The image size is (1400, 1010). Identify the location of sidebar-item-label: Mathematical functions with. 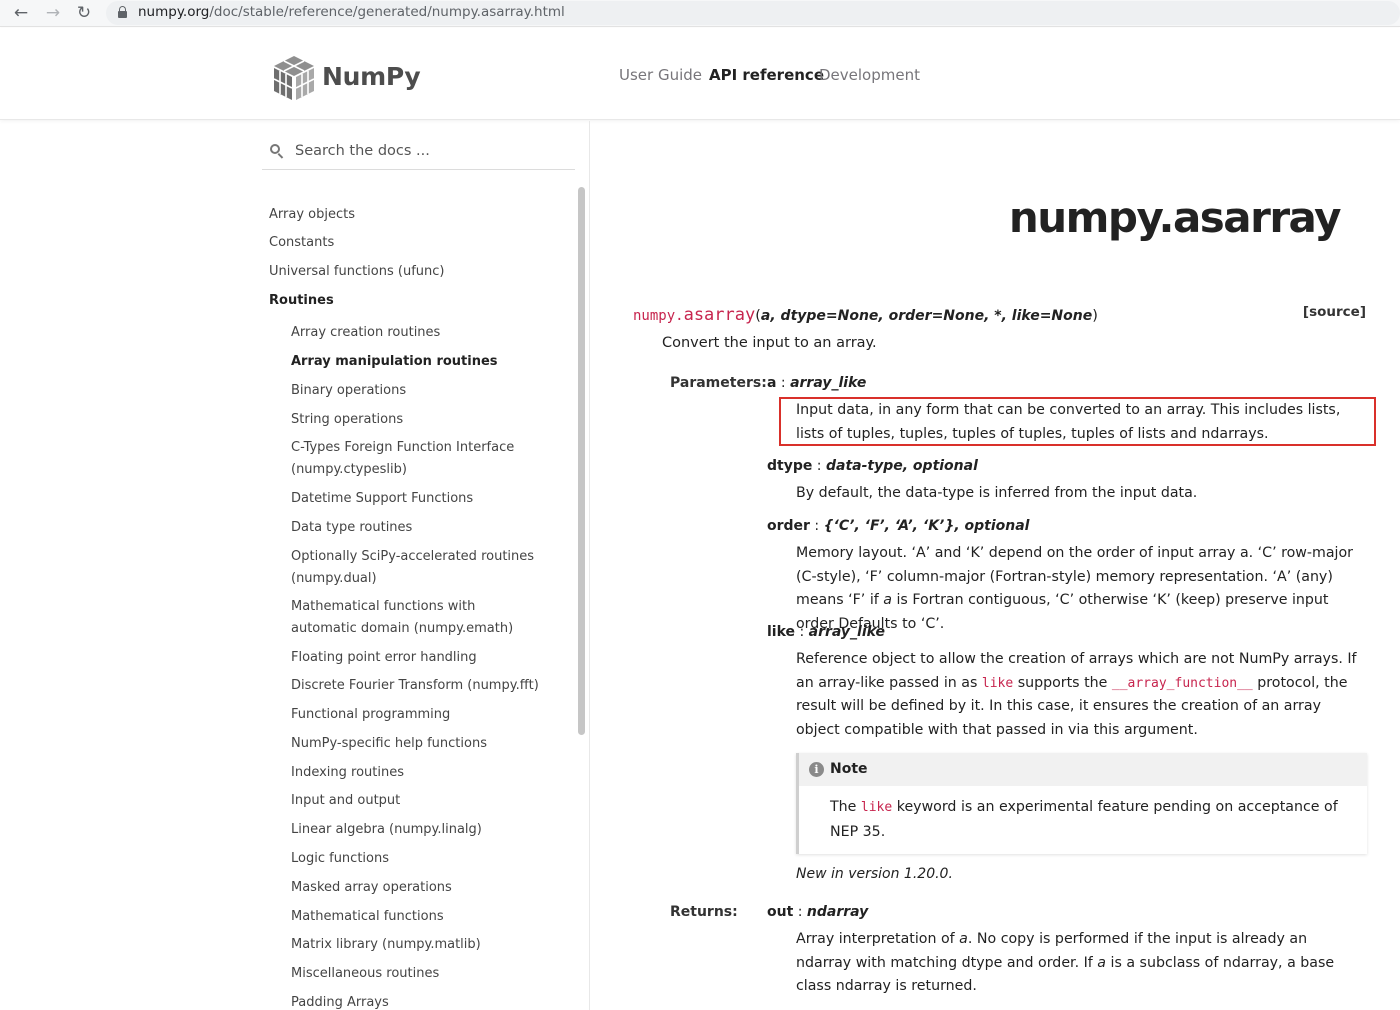
(383, 606).